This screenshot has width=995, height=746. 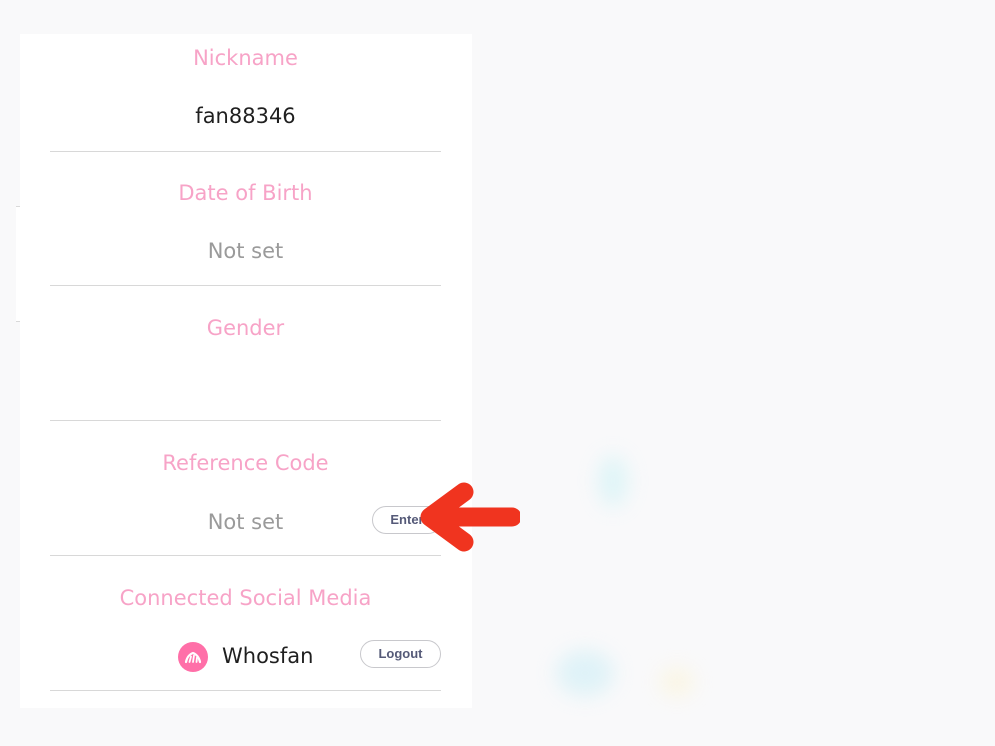 I want to click on reference-code-label: Reference Code, so click(x=245, y=463).